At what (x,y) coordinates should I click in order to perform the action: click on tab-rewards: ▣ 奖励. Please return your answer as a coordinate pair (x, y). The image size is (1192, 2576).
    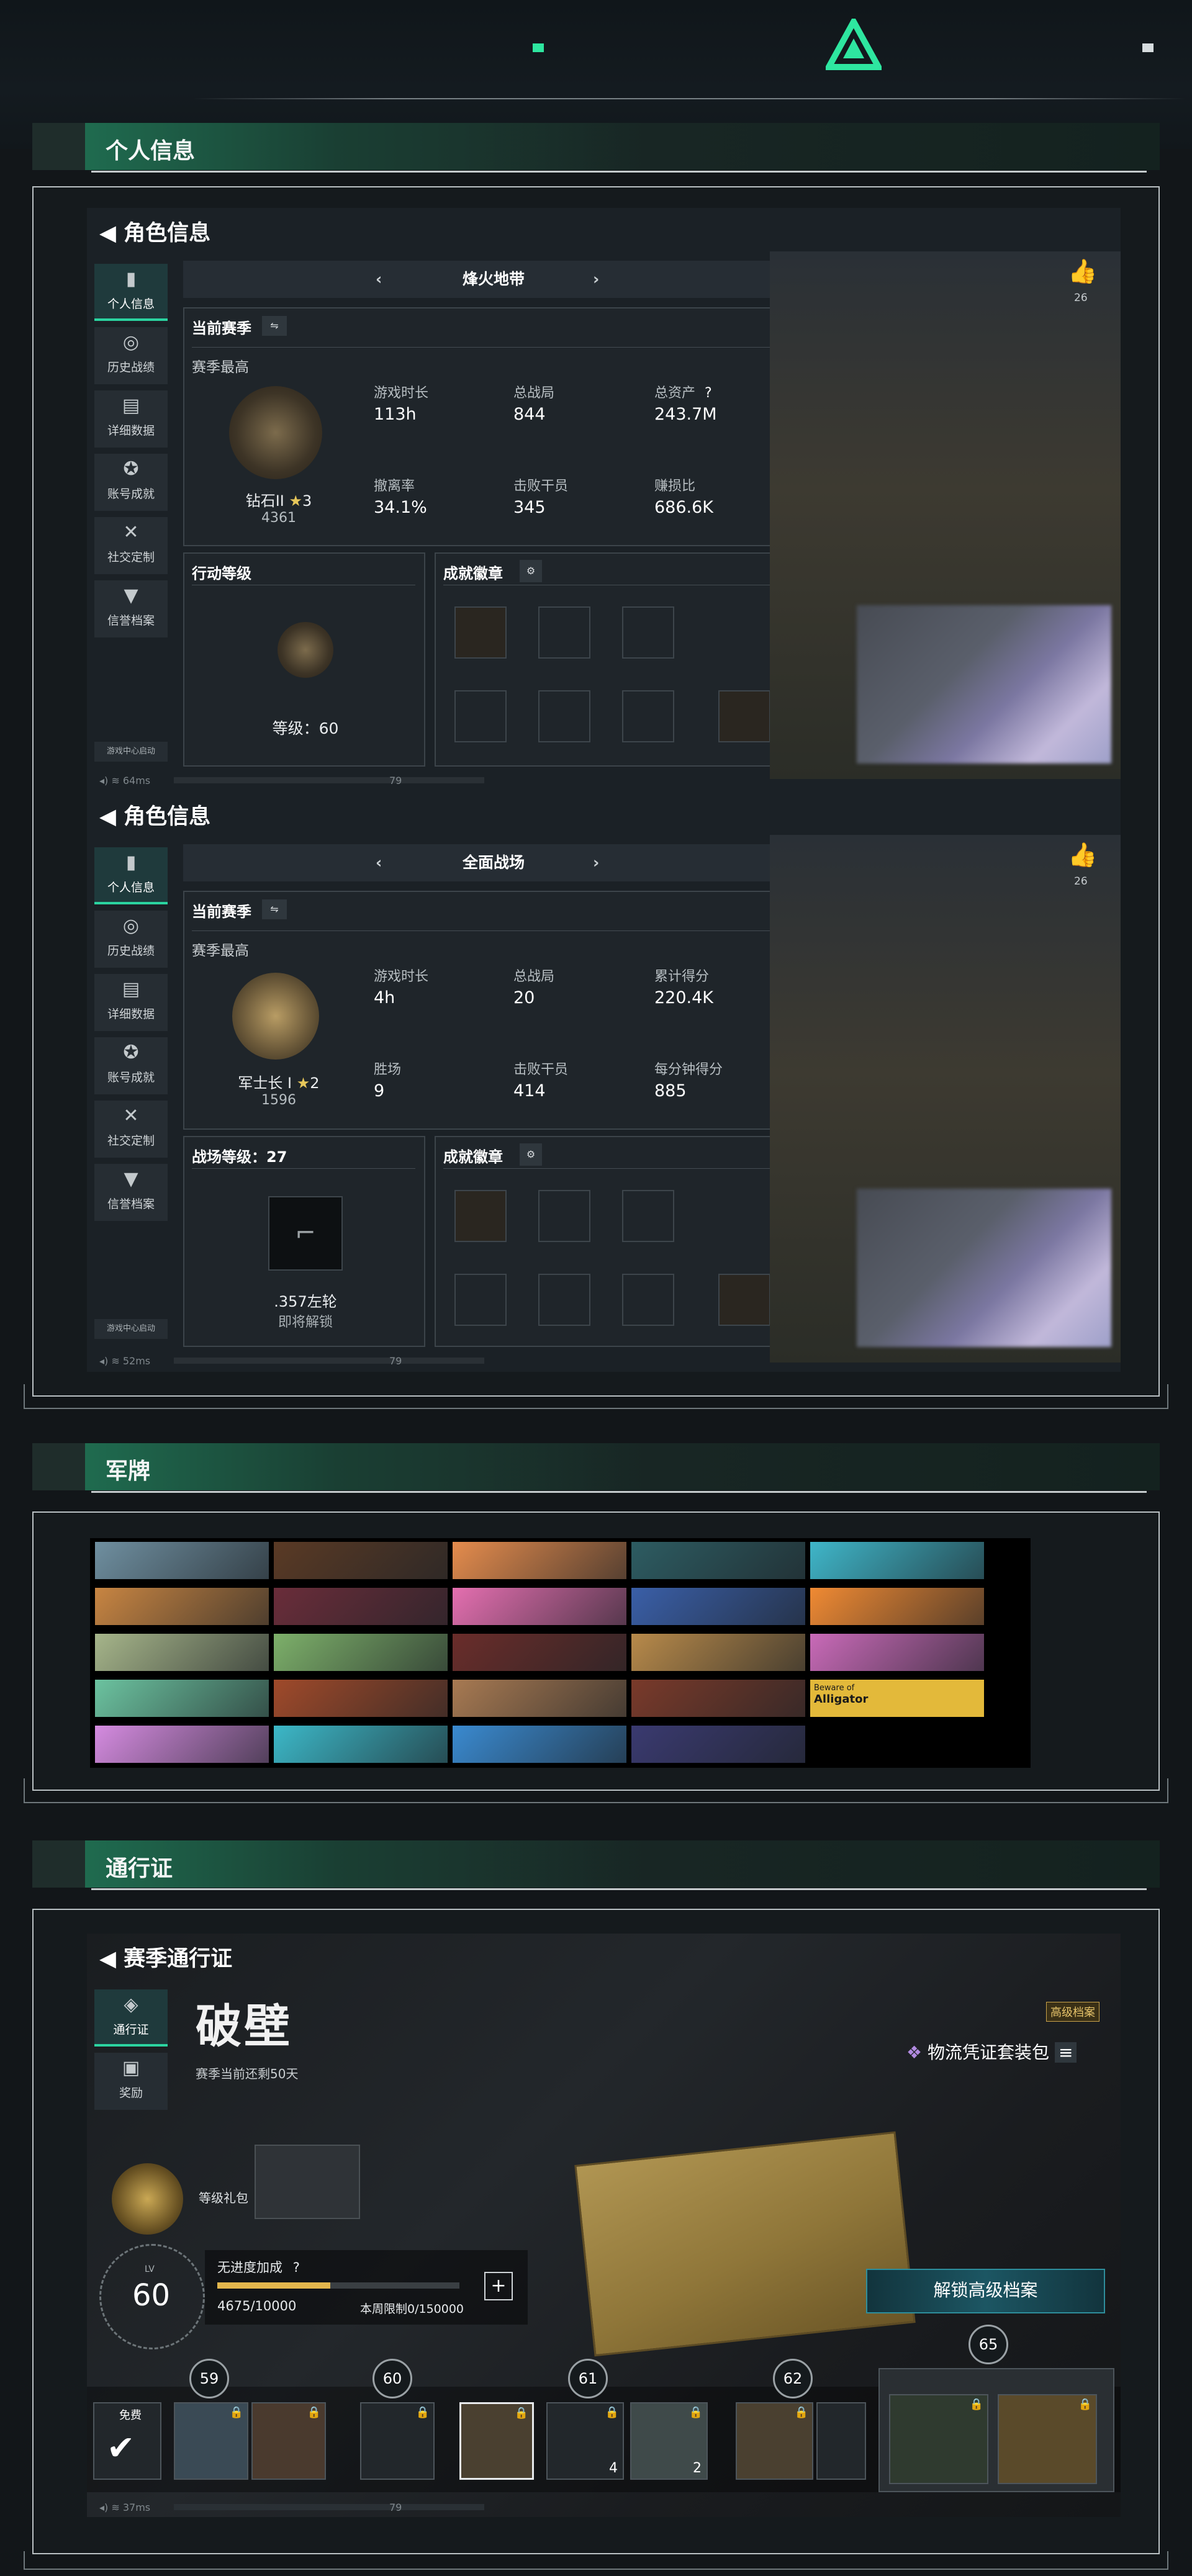
    Looking at the image, I should click on (131, 2081).